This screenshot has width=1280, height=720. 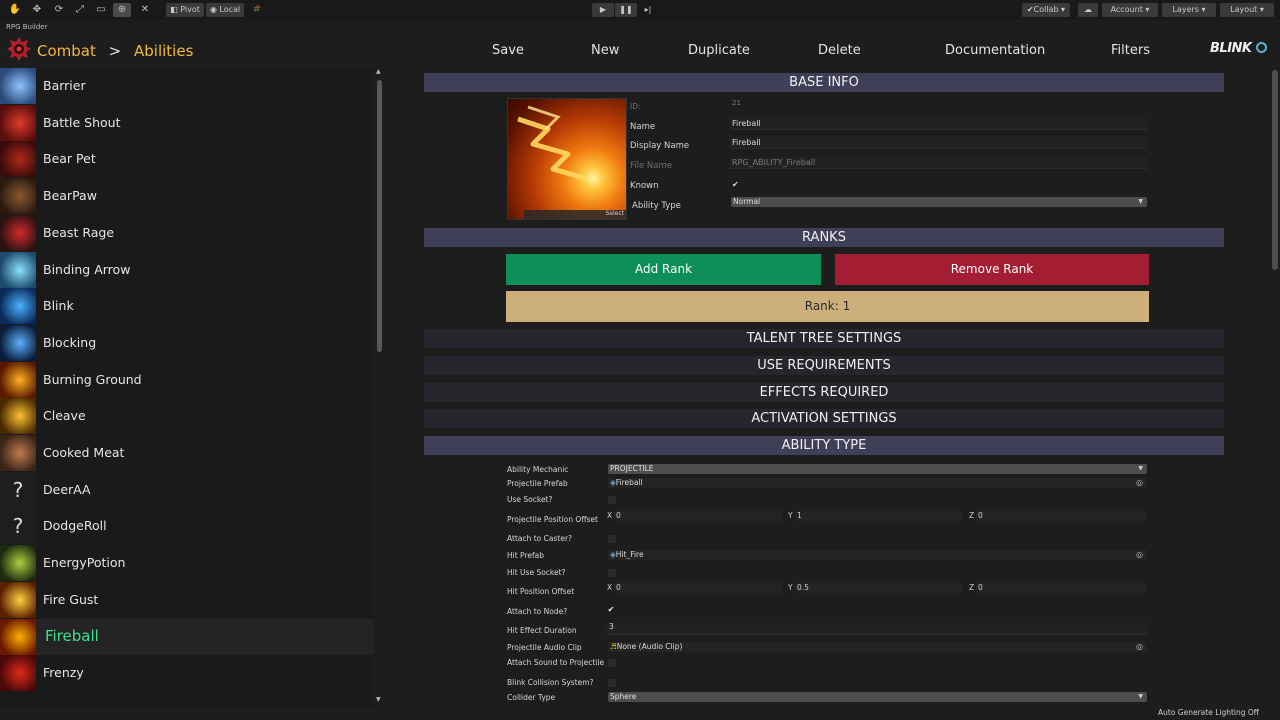 I want to click on section-ability-type: ABILITY TYPE, so click(x=824, y=445).